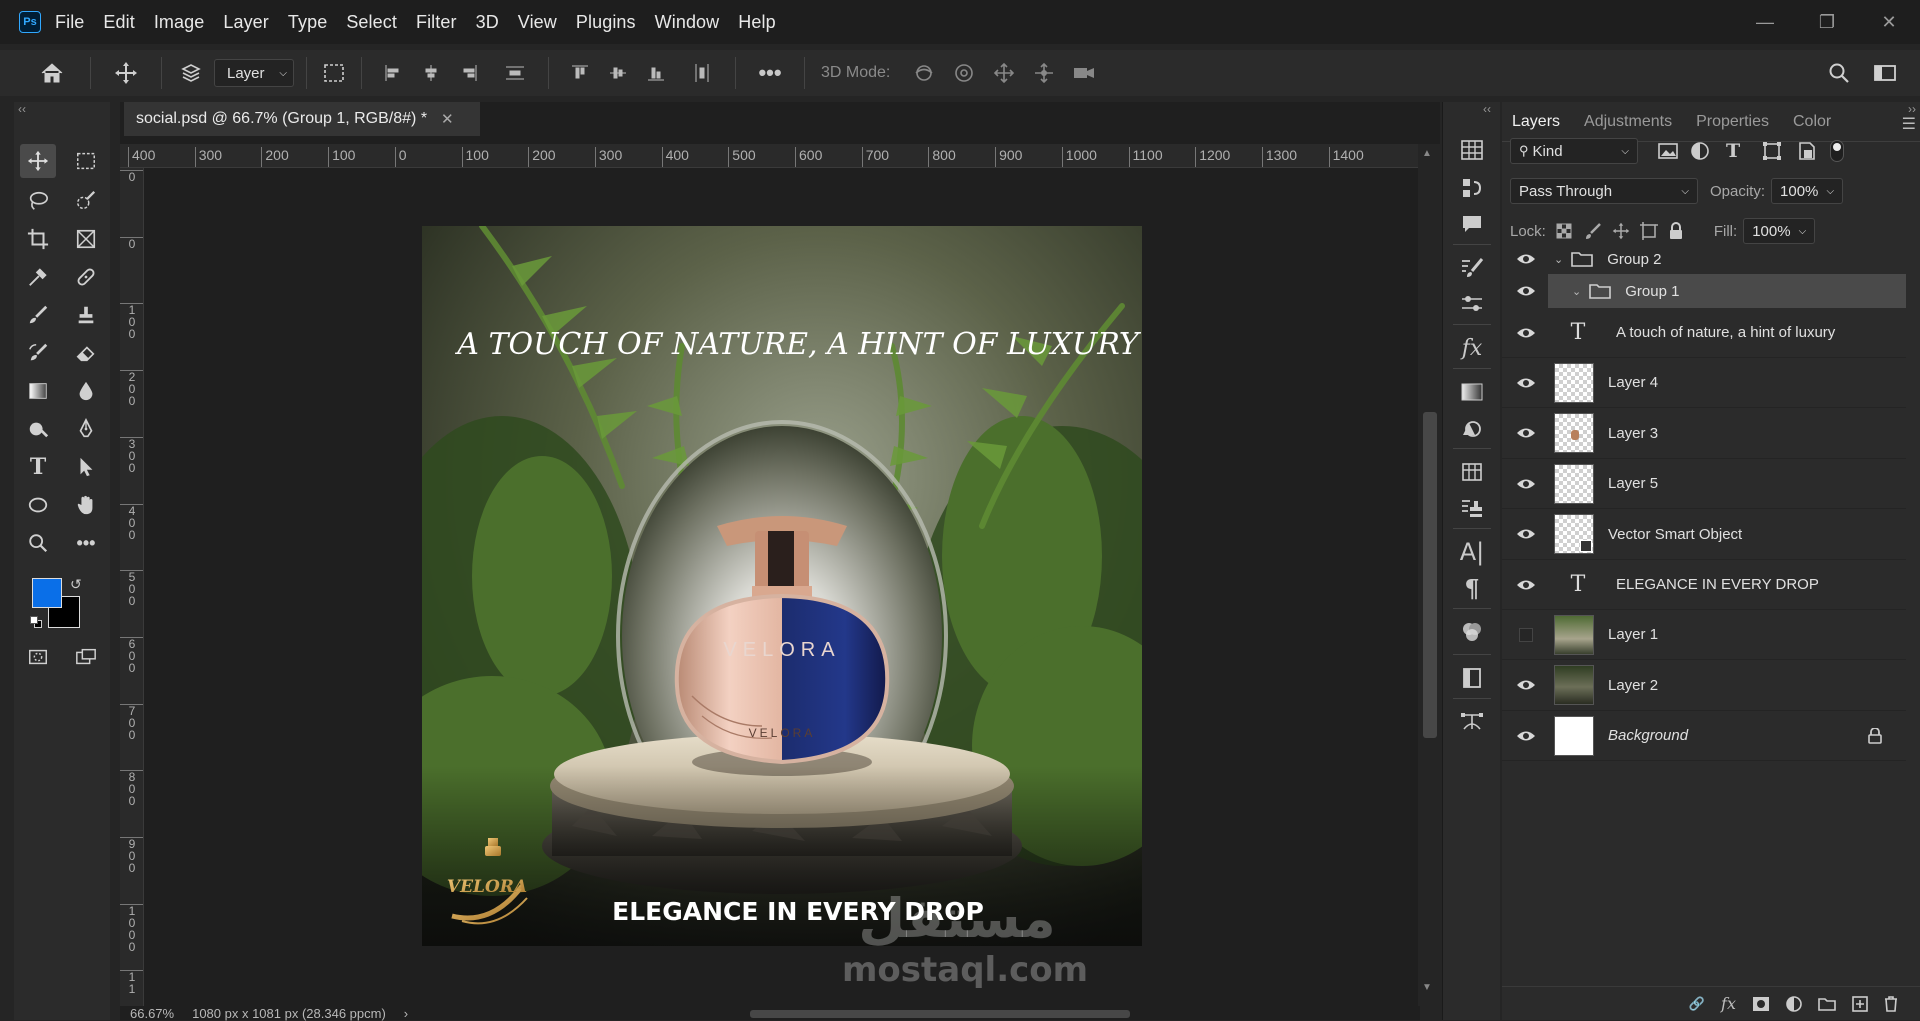  Describe the element at coordinates (1704, 484) in the screenshot. I see `layer-row: Layer 5` at that location.